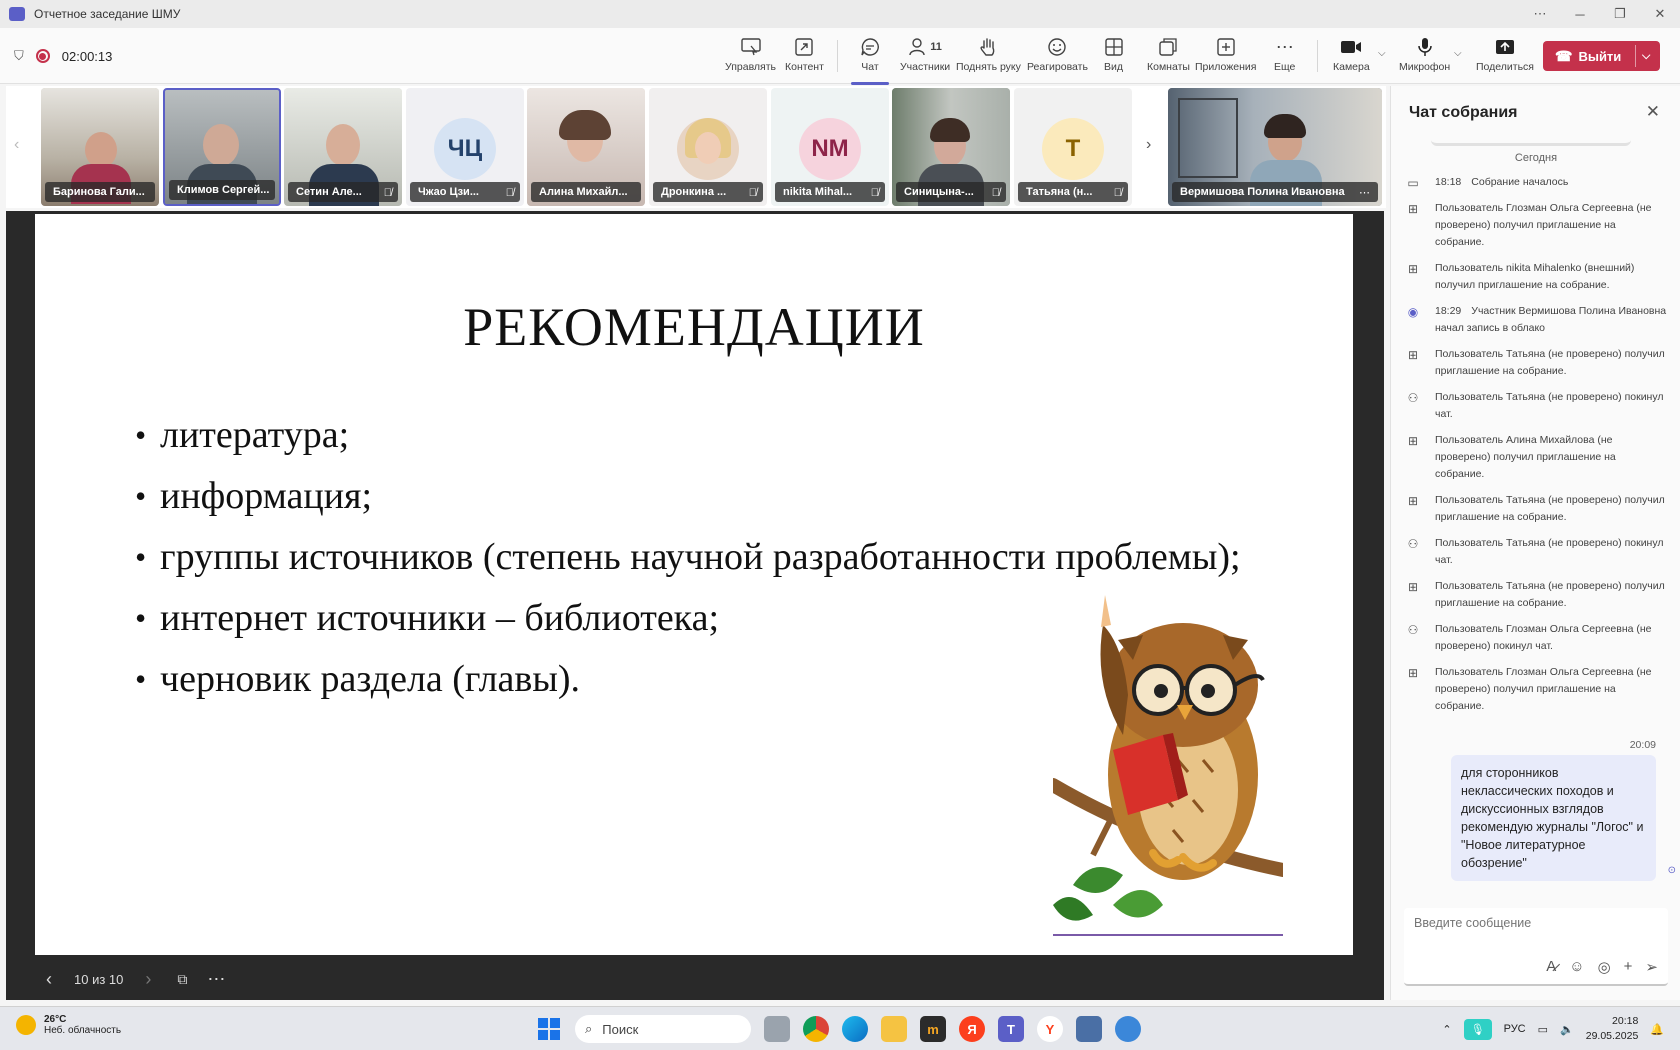 Image resolution: width=1680 pixels, height=1050 pixels. Describe the element at coordinates (1351, 47) in the screenshot. I see `video-camera-icon` at that location.